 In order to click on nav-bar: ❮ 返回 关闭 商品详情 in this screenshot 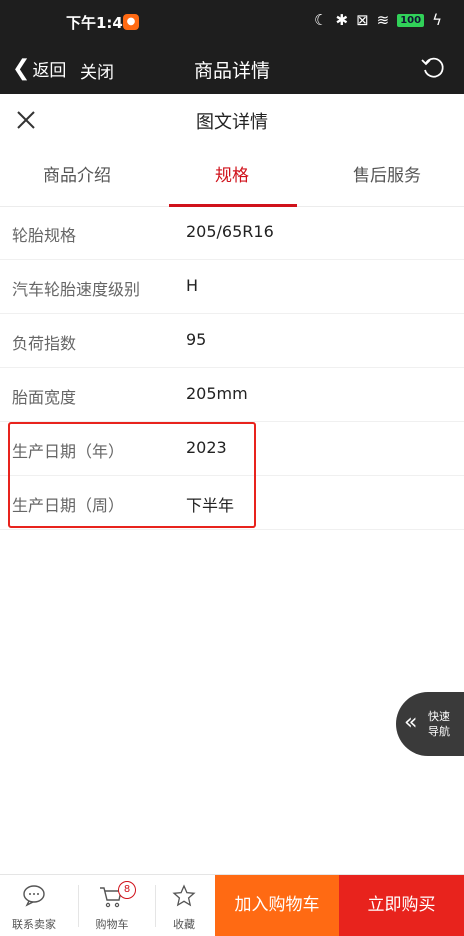, I will do `click(232, 69)`.